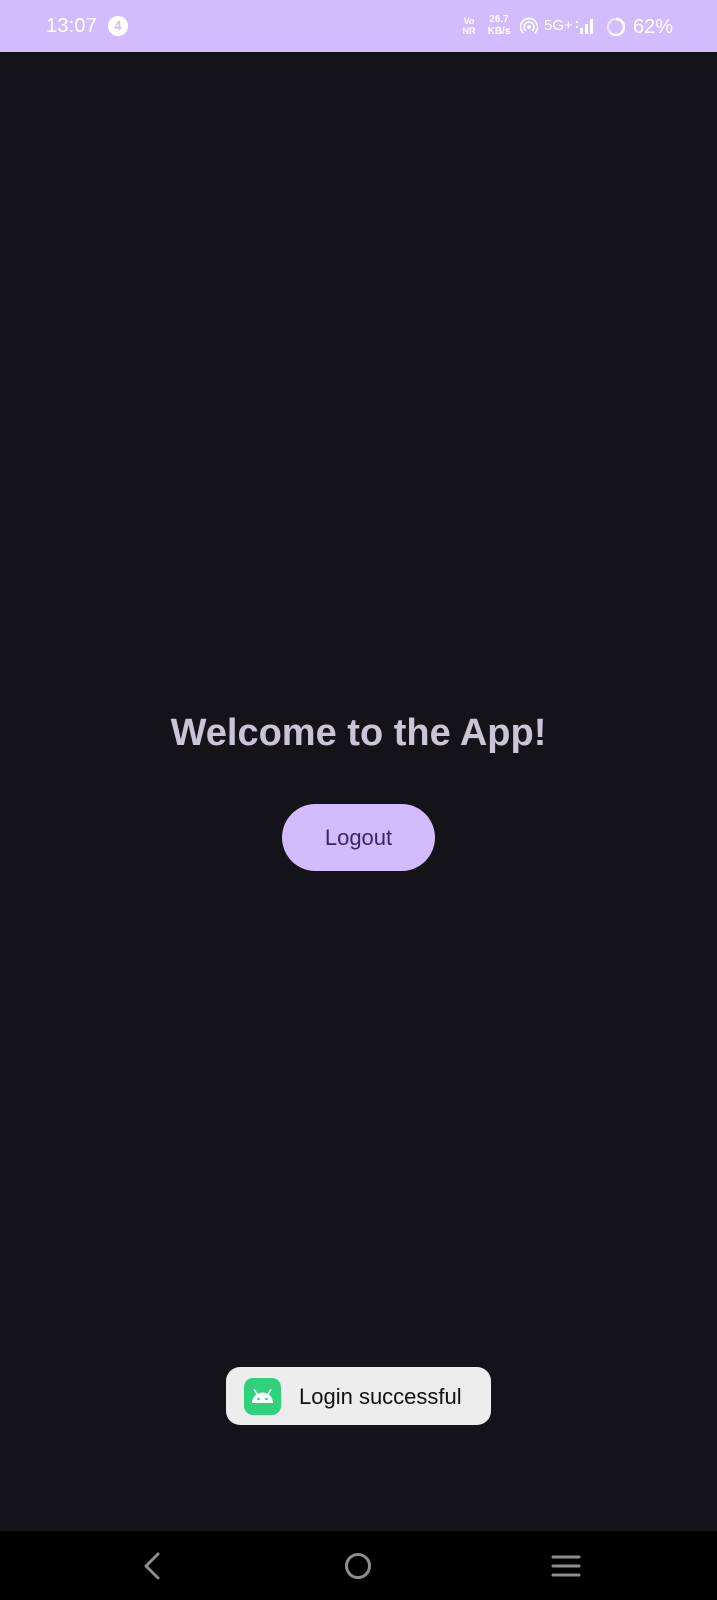 The width and height of the screenshot is (717, 1600). What do you see at coordinates (653, 27) in the screenshot?
I see `battery-percent: 62%` at bounding box center [653, 27].